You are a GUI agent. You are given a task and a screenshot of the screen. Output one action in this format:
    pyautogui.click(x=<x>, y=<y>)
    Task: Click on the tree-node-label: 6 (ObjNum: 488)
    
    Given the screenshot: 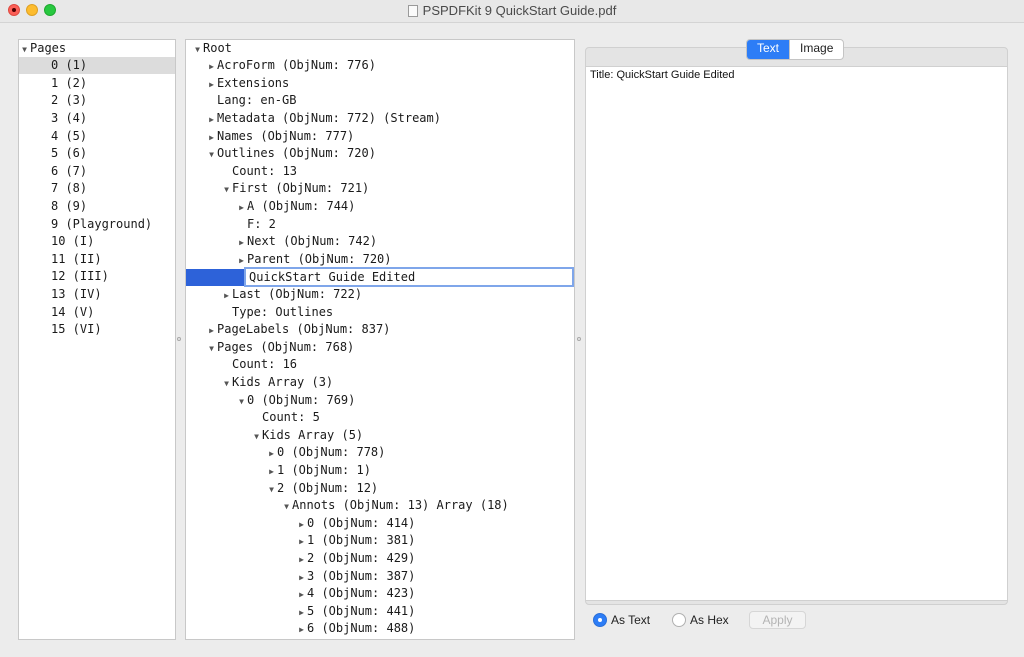 What is the action you would take?
    pyautogui.click(x=361, y=628)
    